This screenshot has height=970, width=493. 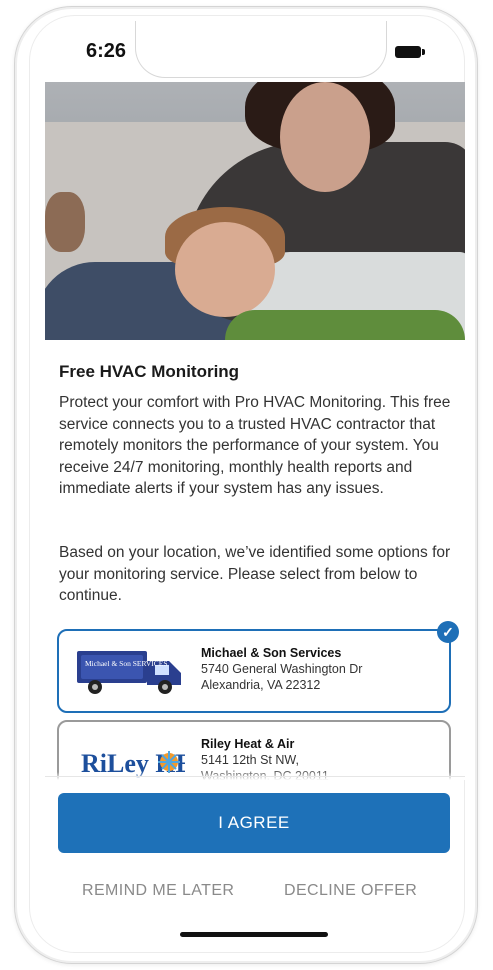 I want to click on remind-later-button: REMIND ME LATER, so click(x=158, y=891).